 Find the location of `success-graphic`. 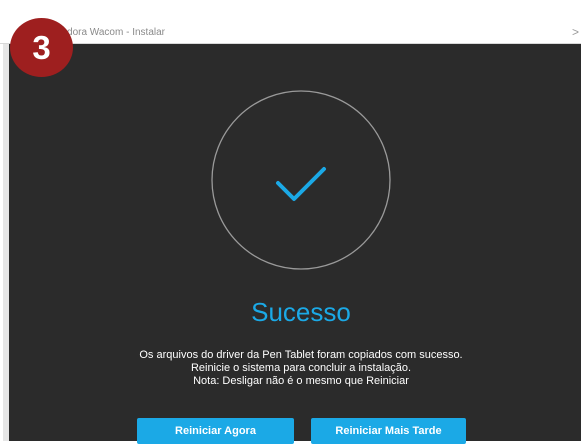

success-graphic is located at coordinates (301, 180).